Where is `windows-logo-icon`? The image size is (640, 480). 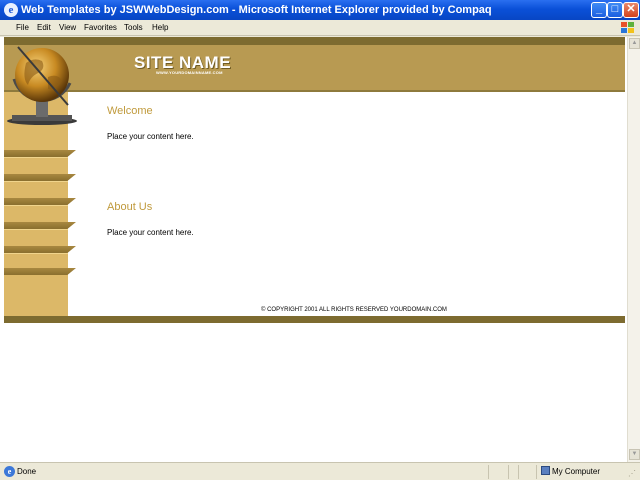 windows-logo-icon is located at coordinates (627, 28).